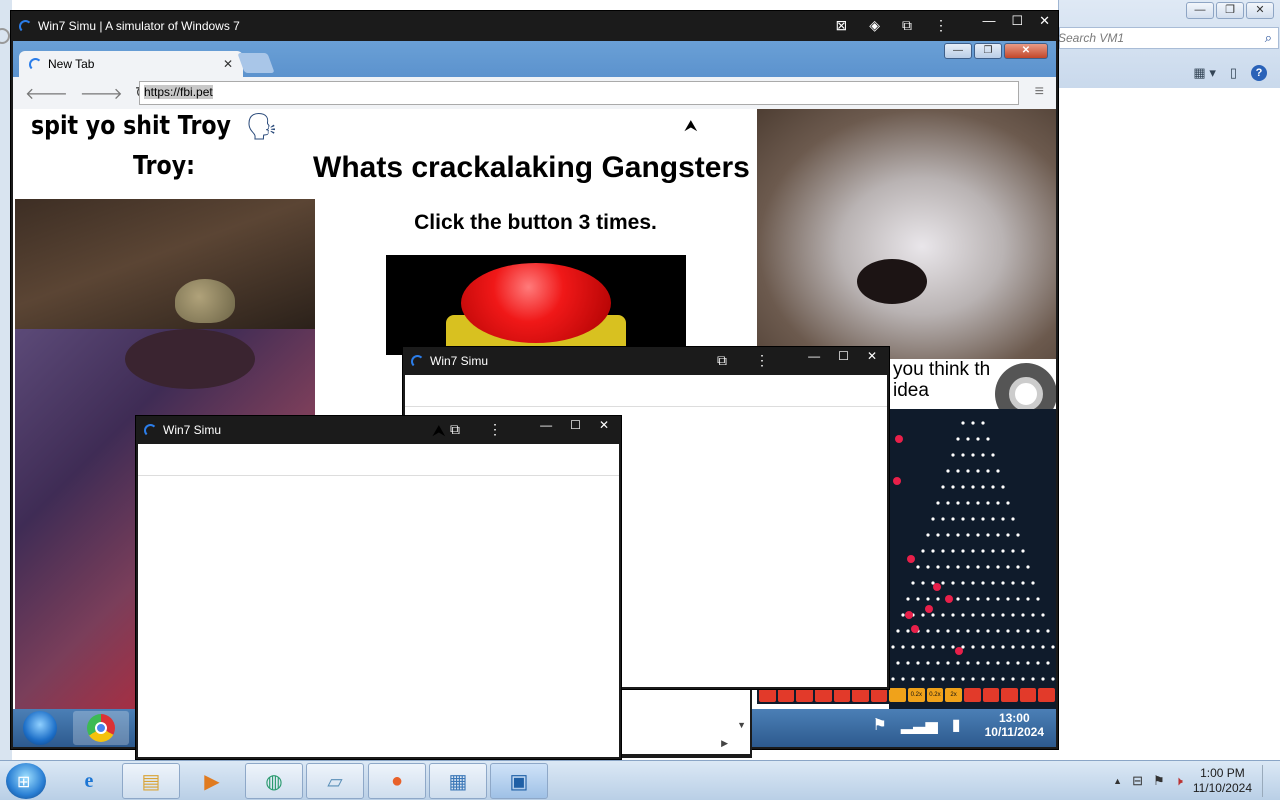 The height and width of the screenshot is (800, 1280). What do you see at coordinates (101, 93) in the screenshot?
I see `forward-arrow-icon: 🡒` at bounding box center [101, 93].